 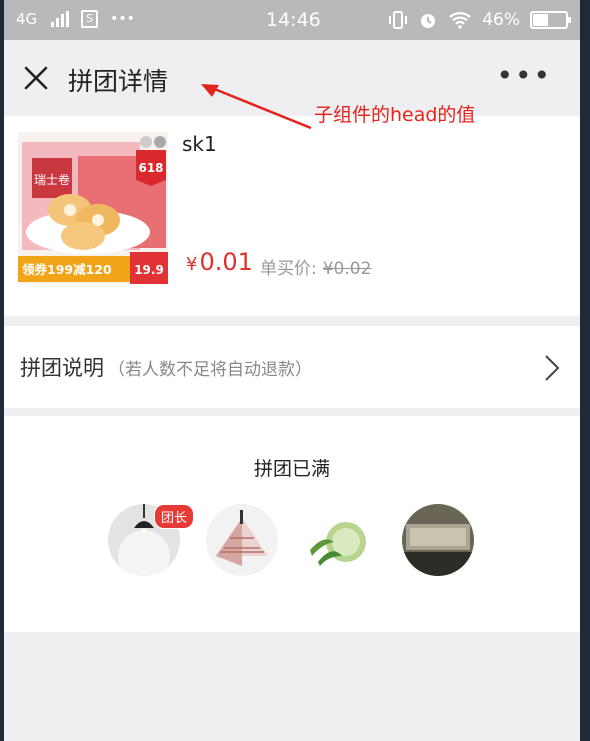 I want to click on product-image: 瑞士卷 618 领券199减120 19.9, so click(x=93, y=208).